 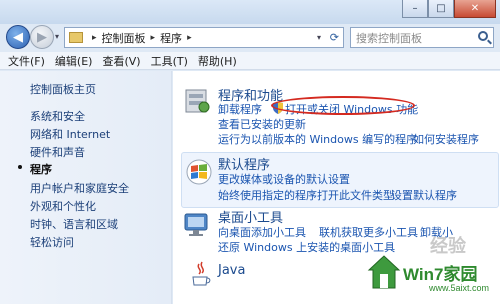 What do you see at coordinates (459, 288) in the screenshot?
I see `watermark-url: www.5aixt.com` at bounding box center [459, 288].